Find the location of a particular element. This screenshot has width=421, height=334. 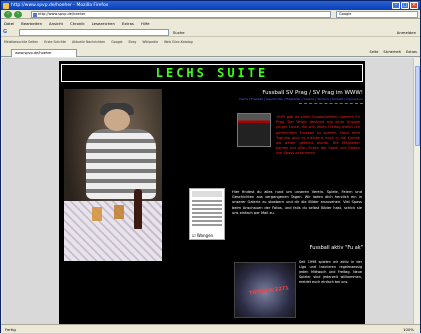

favorite-item: Erste Schritte is located at coordinates (55, 42).